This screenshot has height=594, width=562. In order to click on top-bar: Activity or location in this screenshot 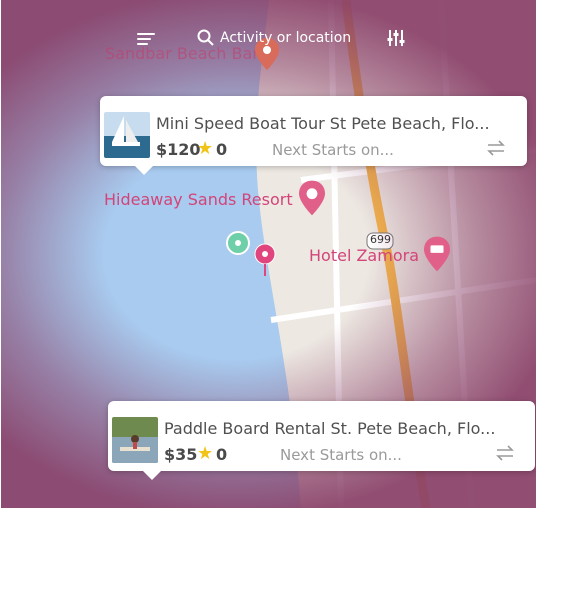, I will do `click(268, 40)`.